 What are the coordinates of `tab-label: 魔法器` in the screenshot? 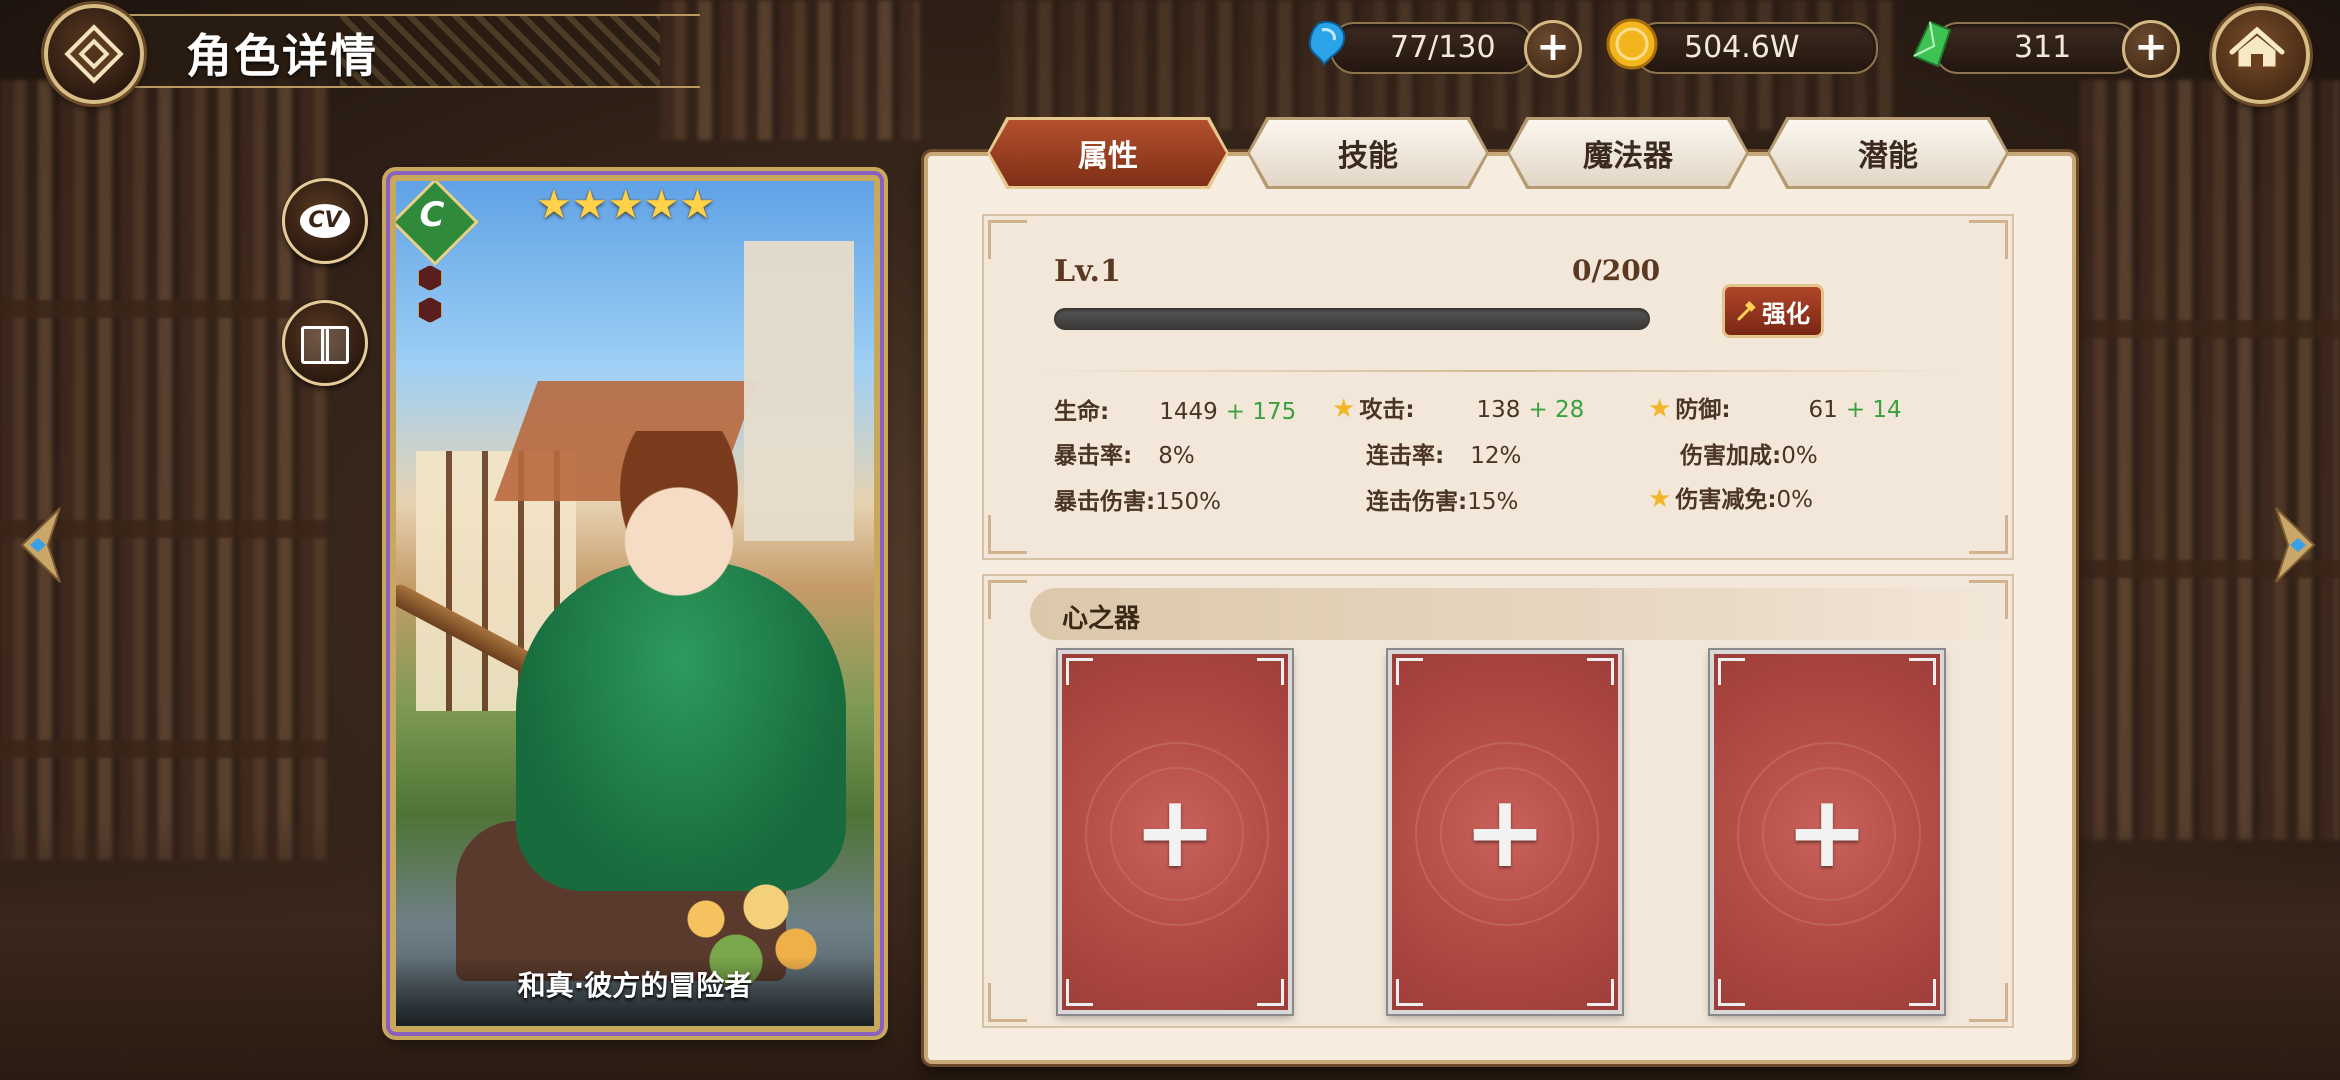 It's located at (1628, 156).